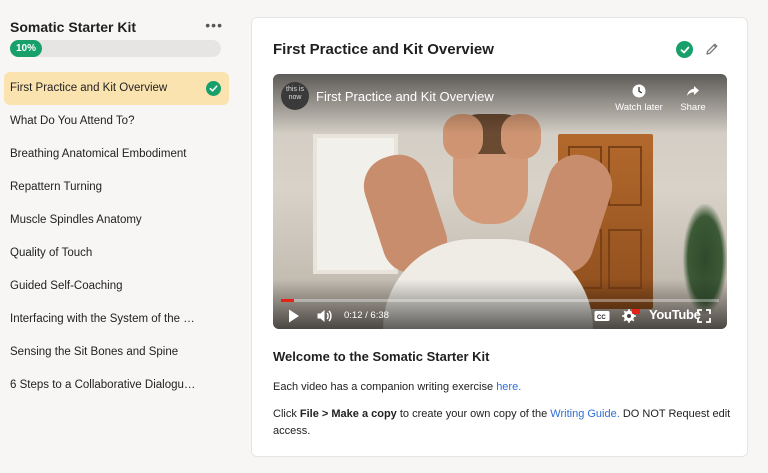 This screenshot has height=473, width=768. Describe the element at coordinates (73, 27) in the screenshot. I see `course-title: Somatic Starter Kit` at that location.